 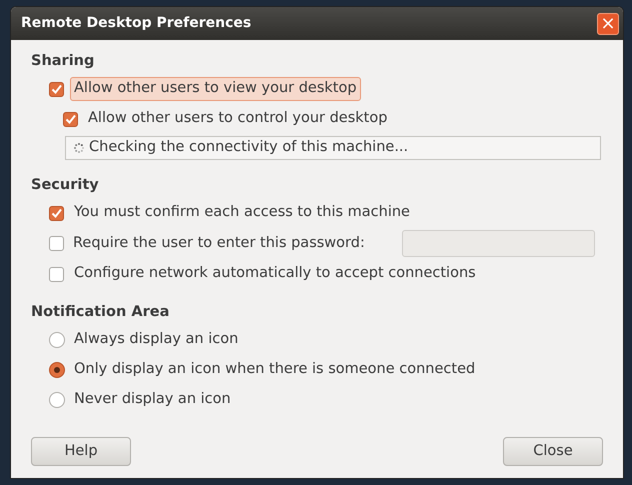 What do you see at coordinates (219, 243) in the screenshot?
I see `option-label: Require the user to enter this password:` at bounding box center [219, 243].